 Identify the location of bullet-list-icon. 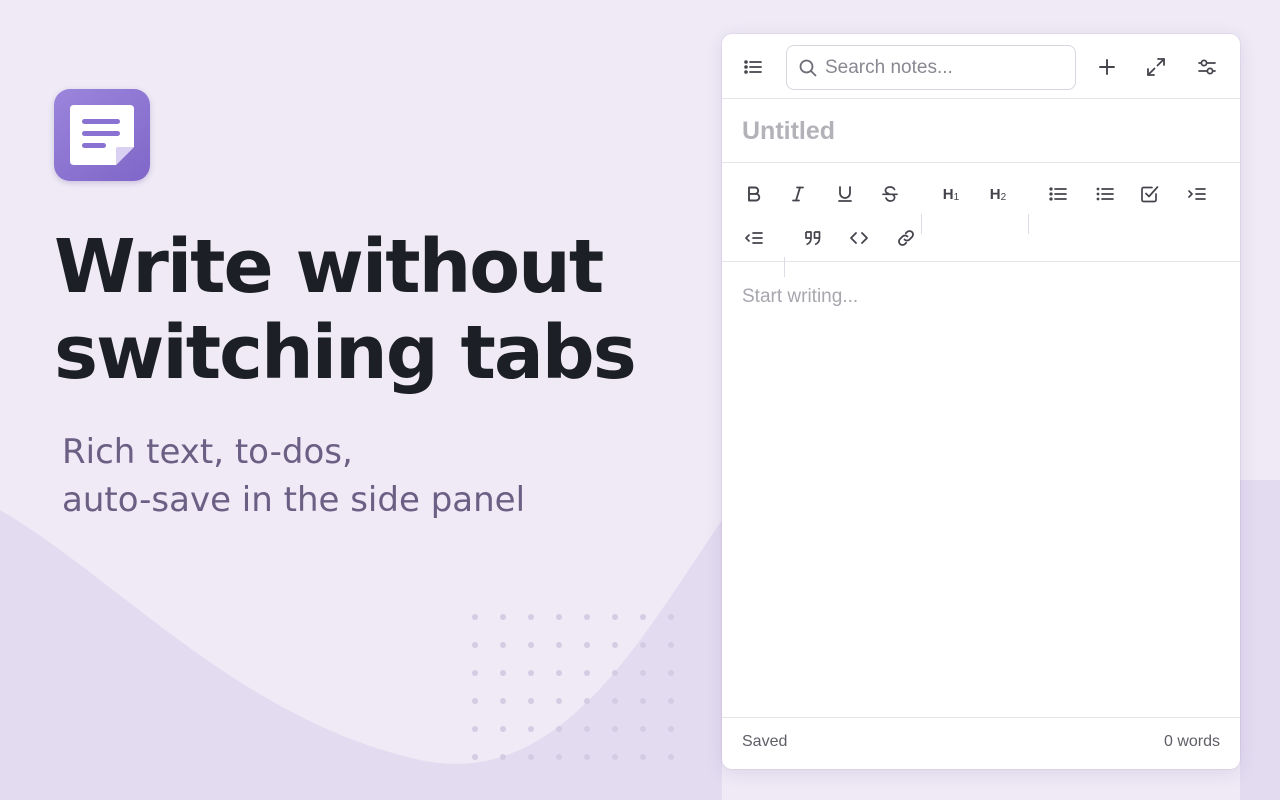
(1058, 194).